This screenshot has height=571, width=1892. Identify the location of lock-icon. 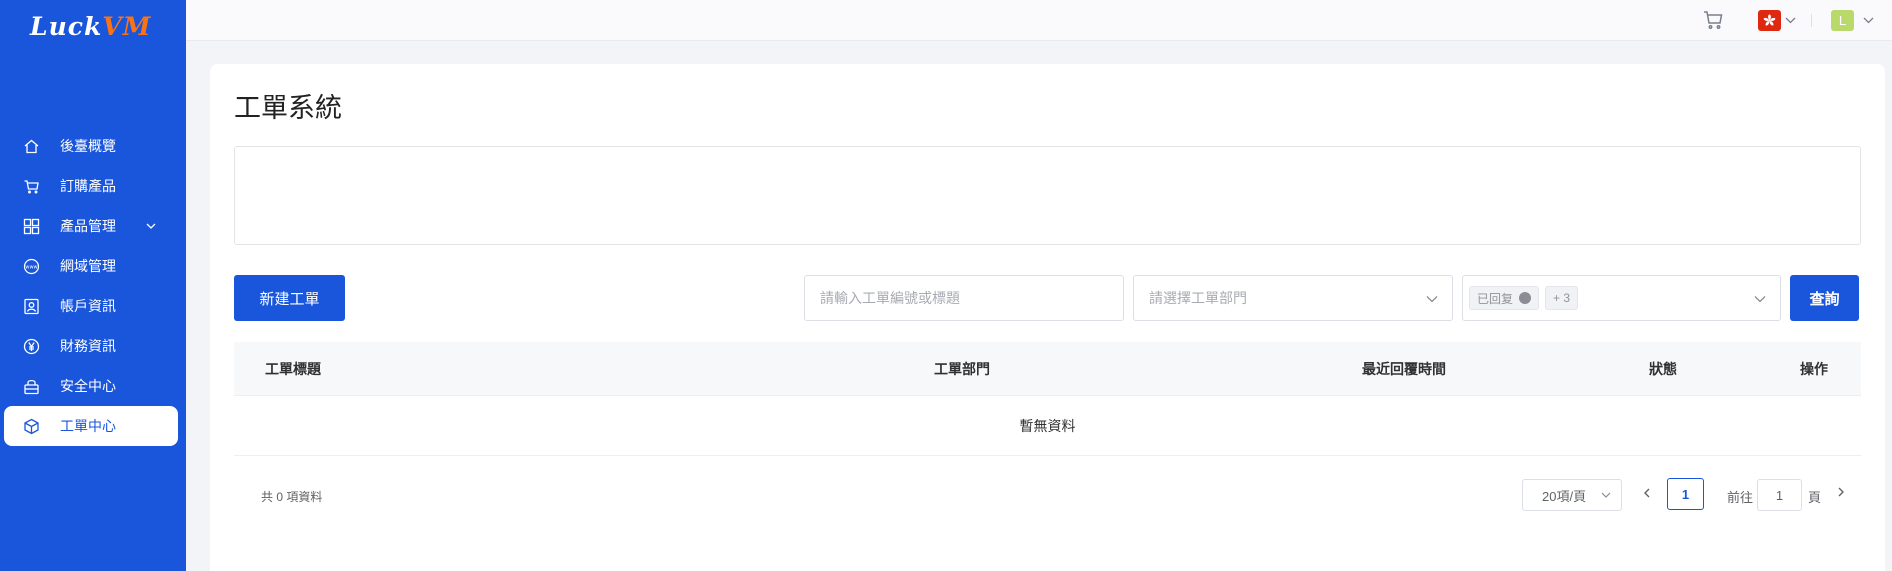
(31, 386).